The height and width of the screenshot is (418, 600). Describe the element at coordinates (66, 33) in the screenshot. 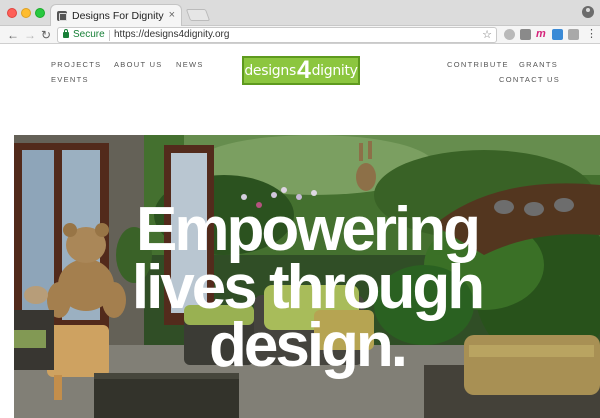

I see `lock-icon` at that location.